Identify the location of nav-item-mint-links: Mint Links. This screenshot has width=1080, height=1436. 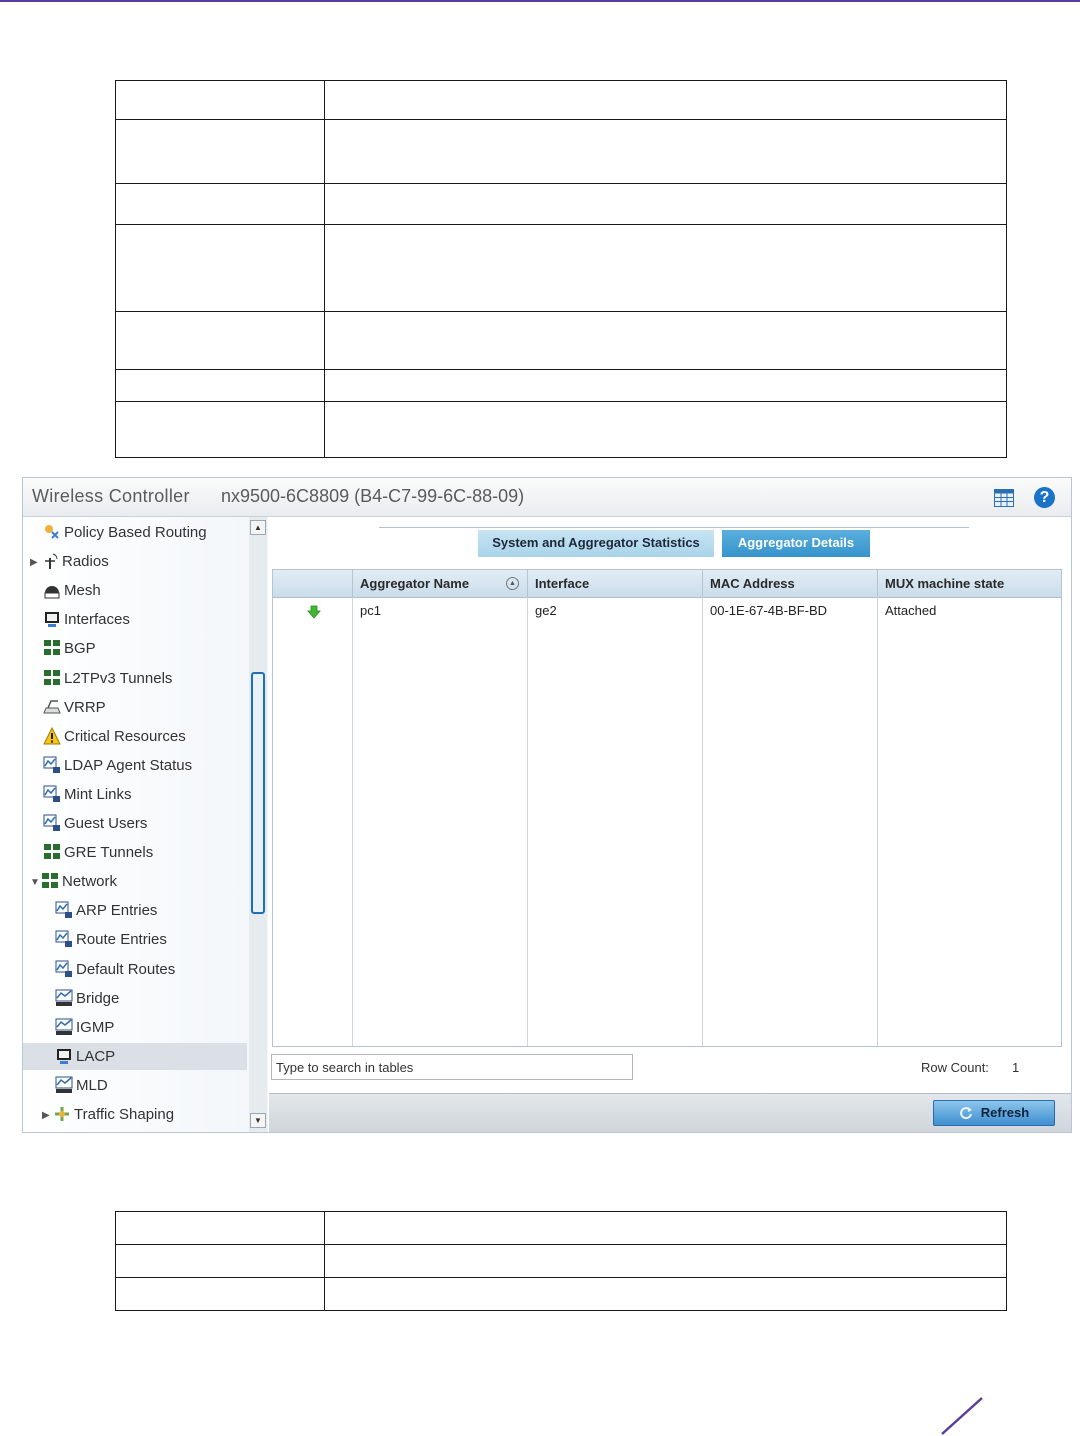
(87, 794).